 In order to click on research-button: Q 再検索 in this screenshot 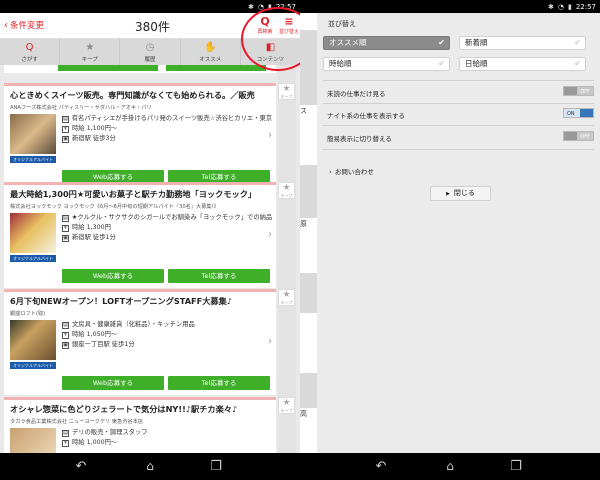, I will do `click(265, 26)`.